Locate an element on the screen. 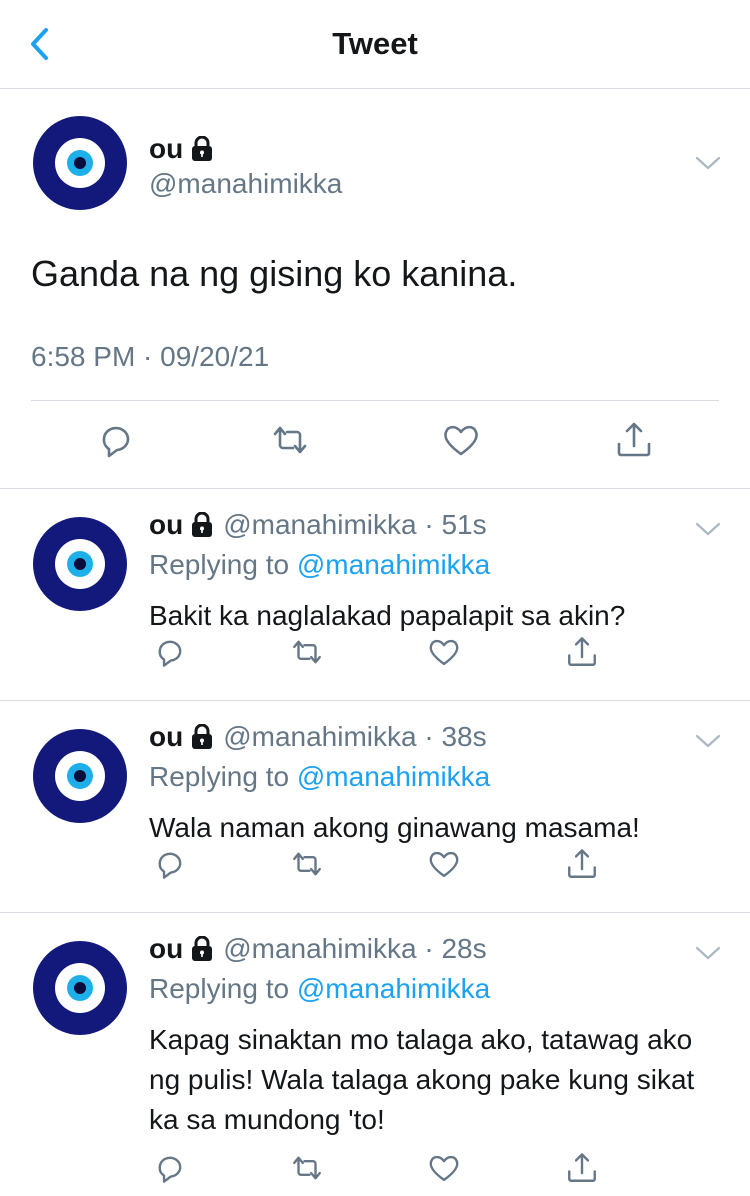 Image resolution: width=750 pixels, height=1196 pixels. author-handle: @manahimikka is located at coordinates (246, 183).